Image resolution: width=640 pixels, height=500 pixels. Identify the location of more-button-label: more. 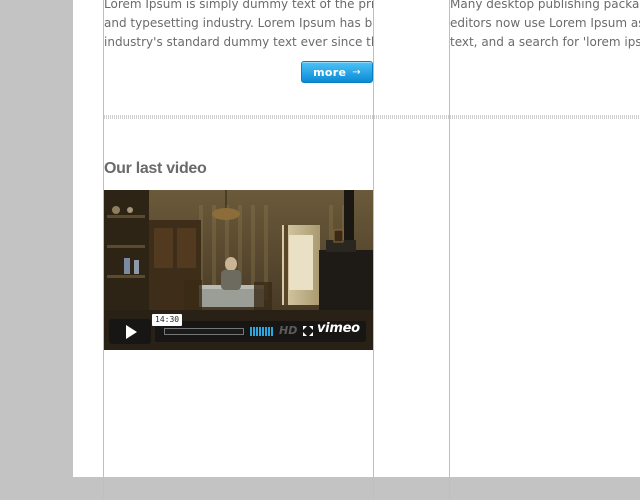
(330, 72).